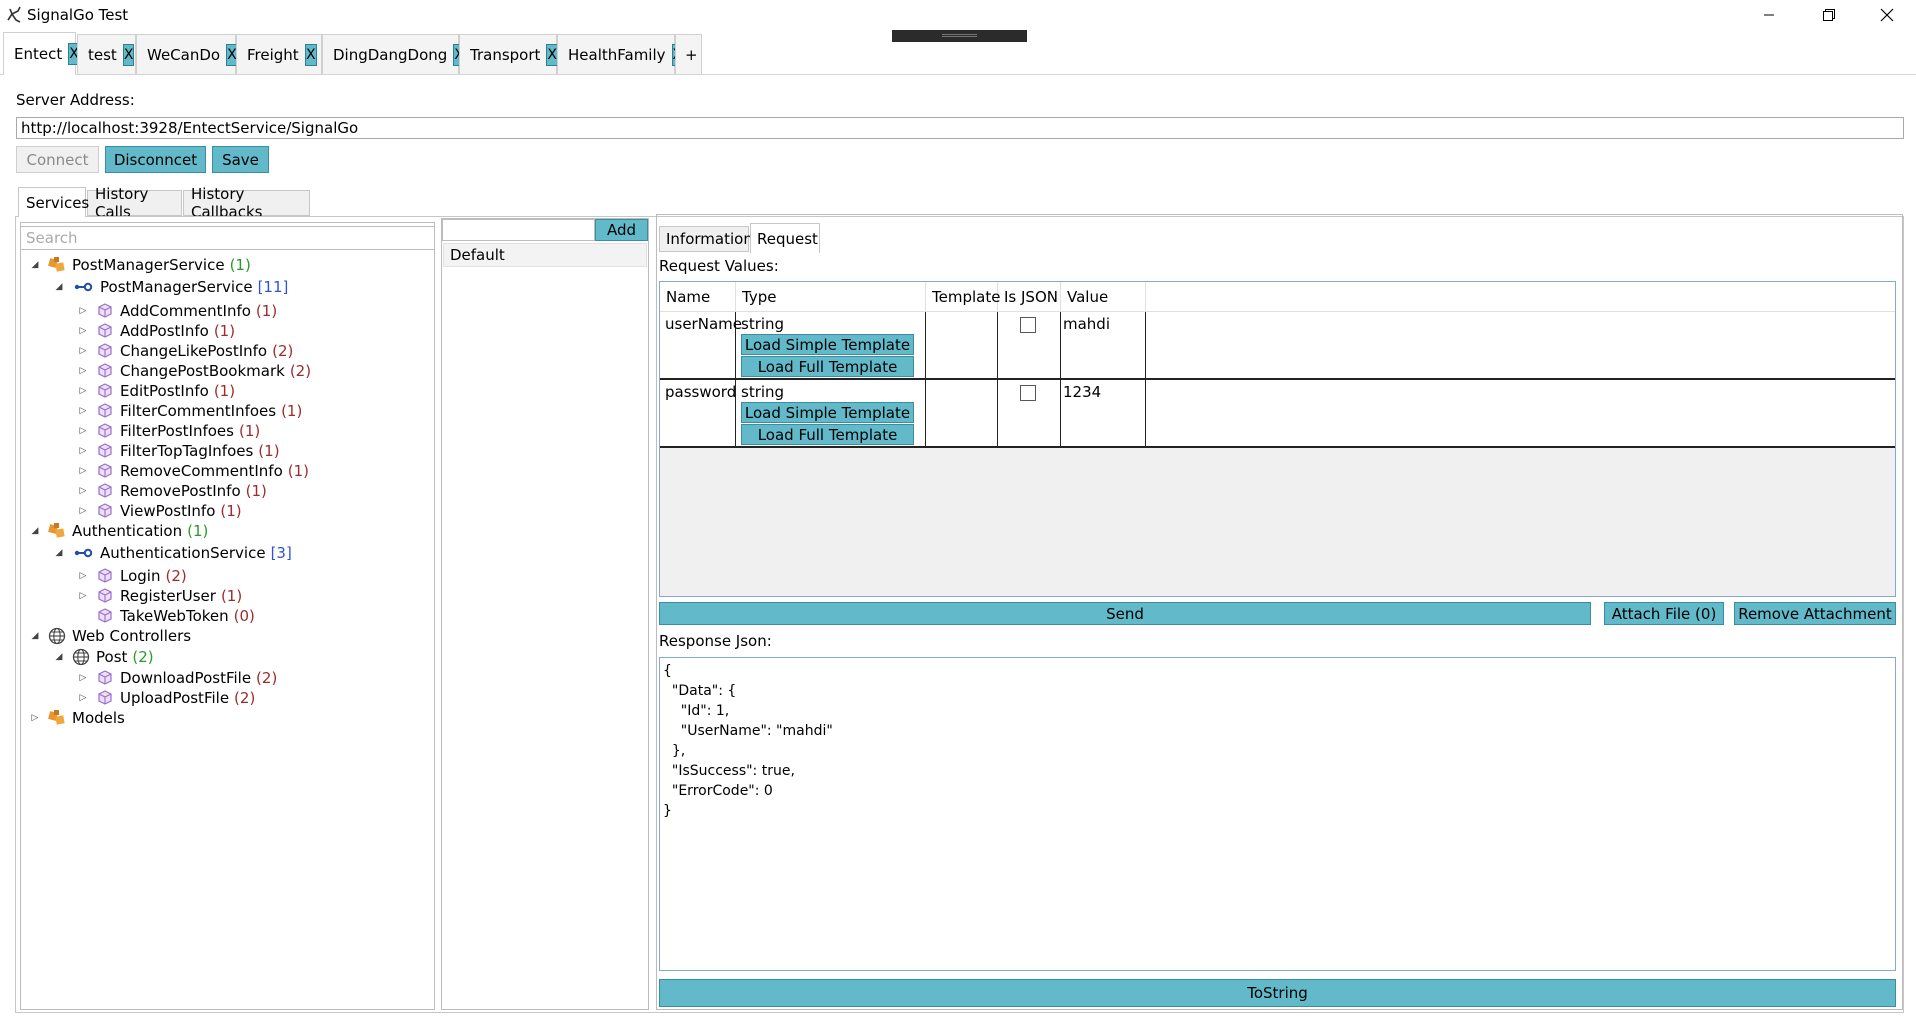 The height and width of the screenshot is (1030, 1916). What do you see at coordinates (621, 230) in the screenshot?
I see `add-button: Add` at bounding box center [621, 230].